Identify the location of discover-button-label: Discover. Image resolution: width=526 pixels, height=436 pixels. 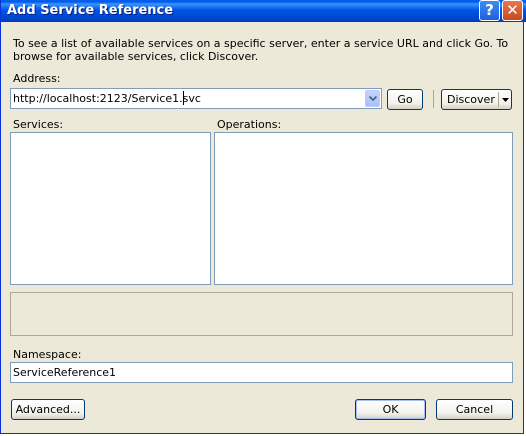
(471, 99).